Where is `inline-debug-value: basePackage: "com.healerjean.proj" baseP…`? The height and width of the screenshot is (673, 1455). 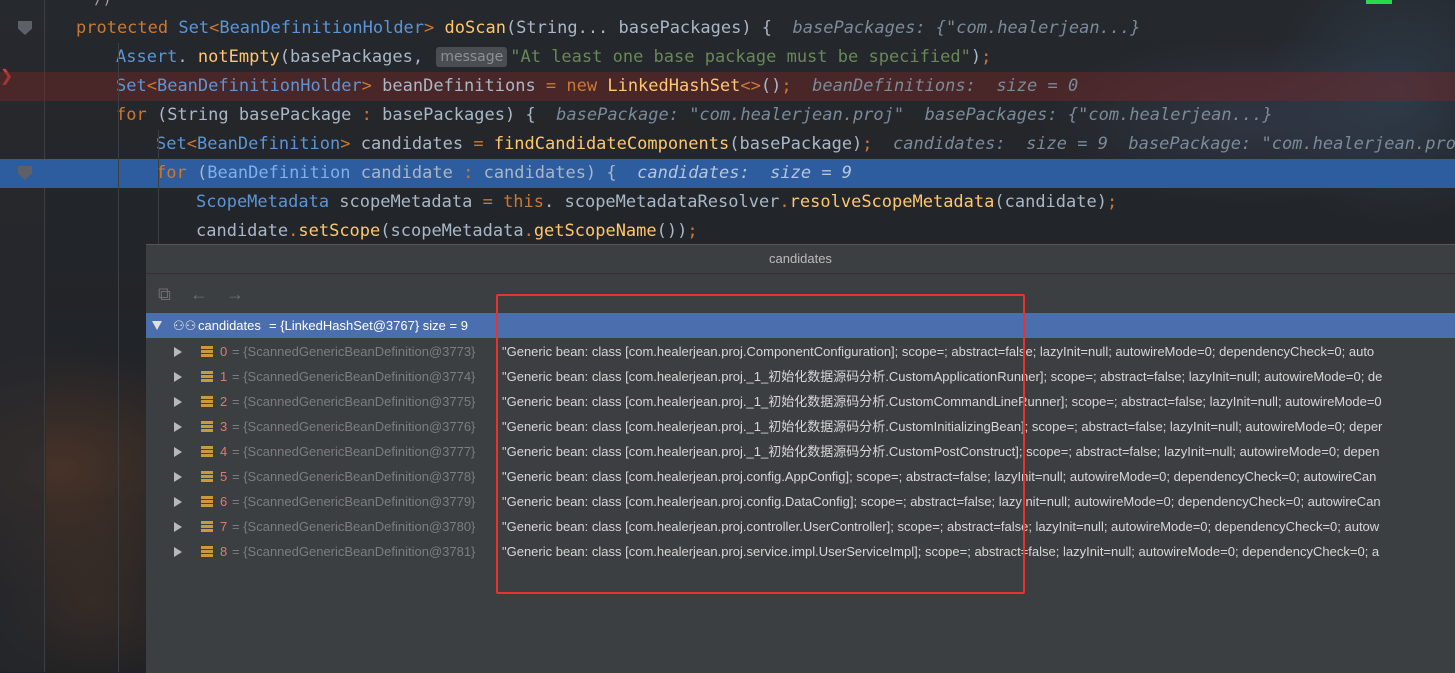
inline-debug-value: basePackage: "com.healerjean.proj" baseP… is located at coordinates (914, 115).